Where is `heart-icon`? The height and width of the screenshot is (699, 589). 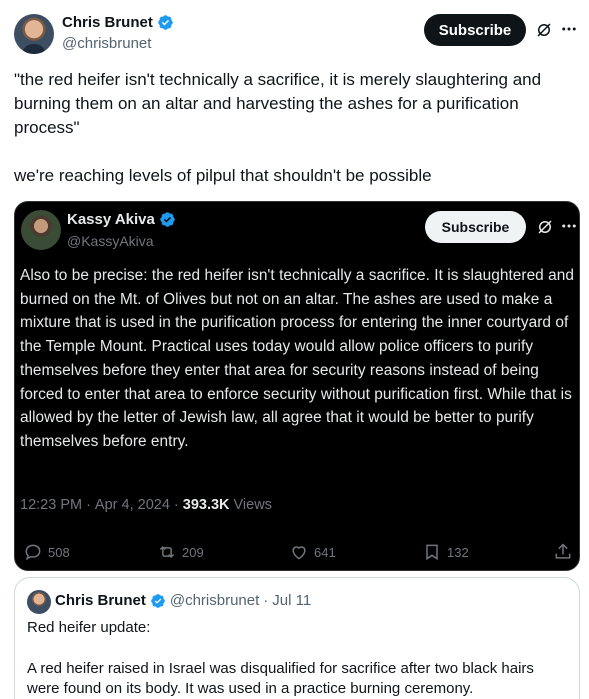
heart-icon is located at coordinates (299, 553).